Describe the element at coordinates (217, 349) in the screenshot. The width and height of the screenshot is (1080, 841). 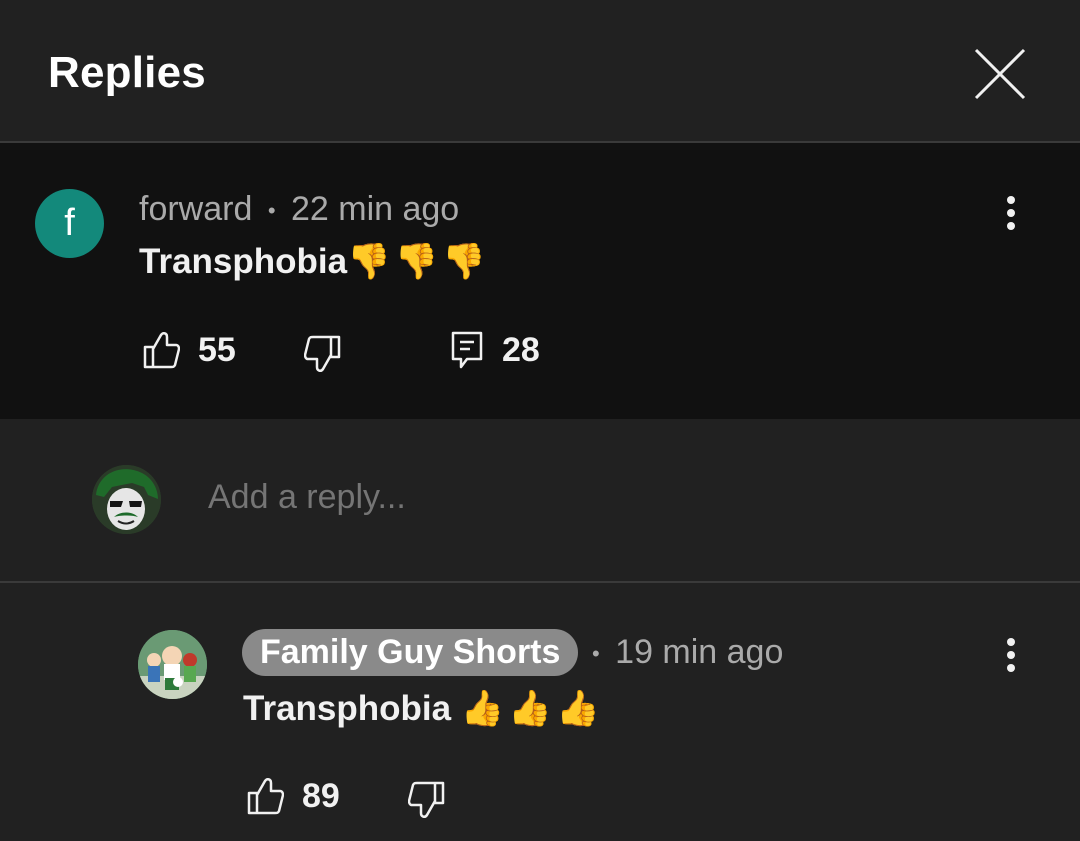
I see `like-count: 55` at that location.